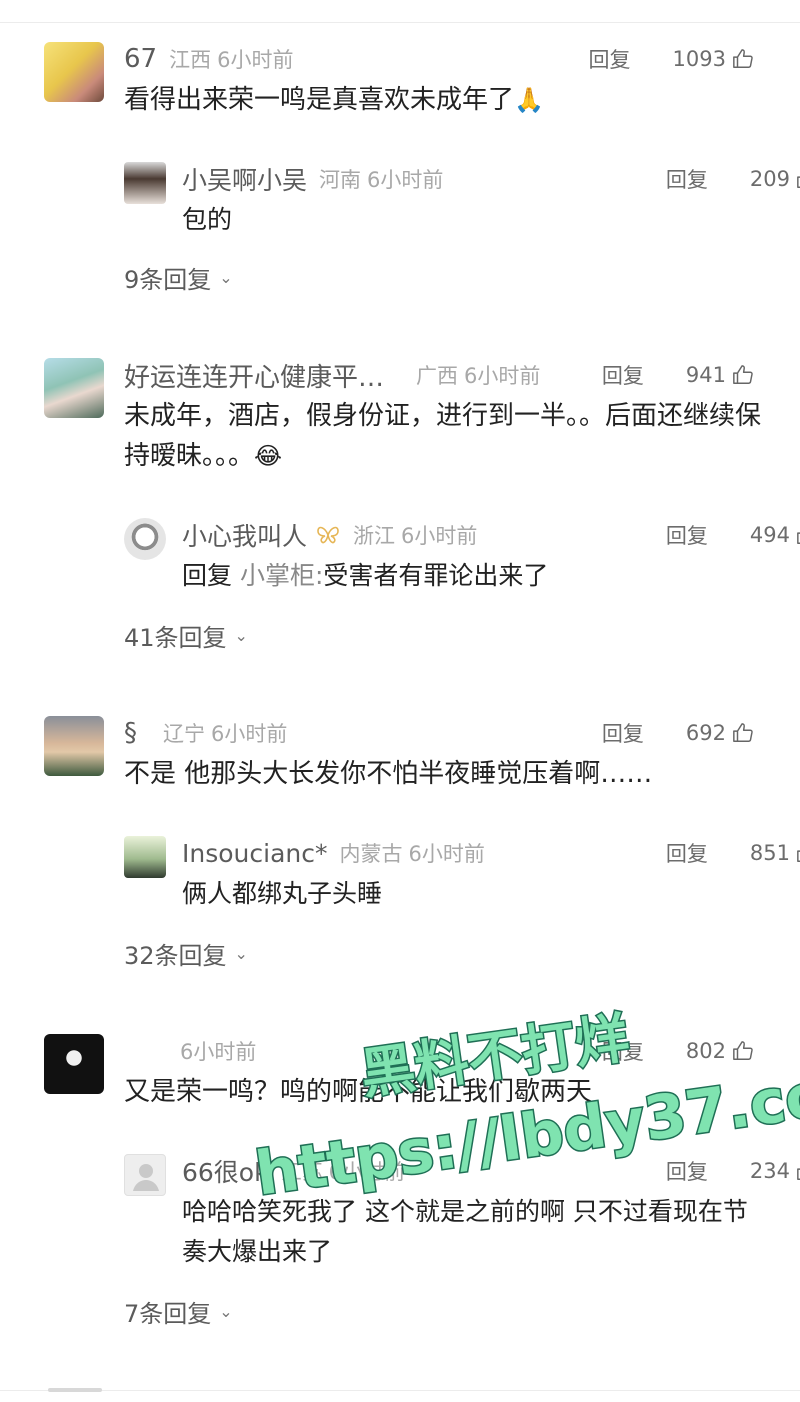 This screenshot has height=1402, width=800. What do you see at coordinates (769, 179) in the screenshot?
I see `like-count: 209` at bounding box center [769, 179].